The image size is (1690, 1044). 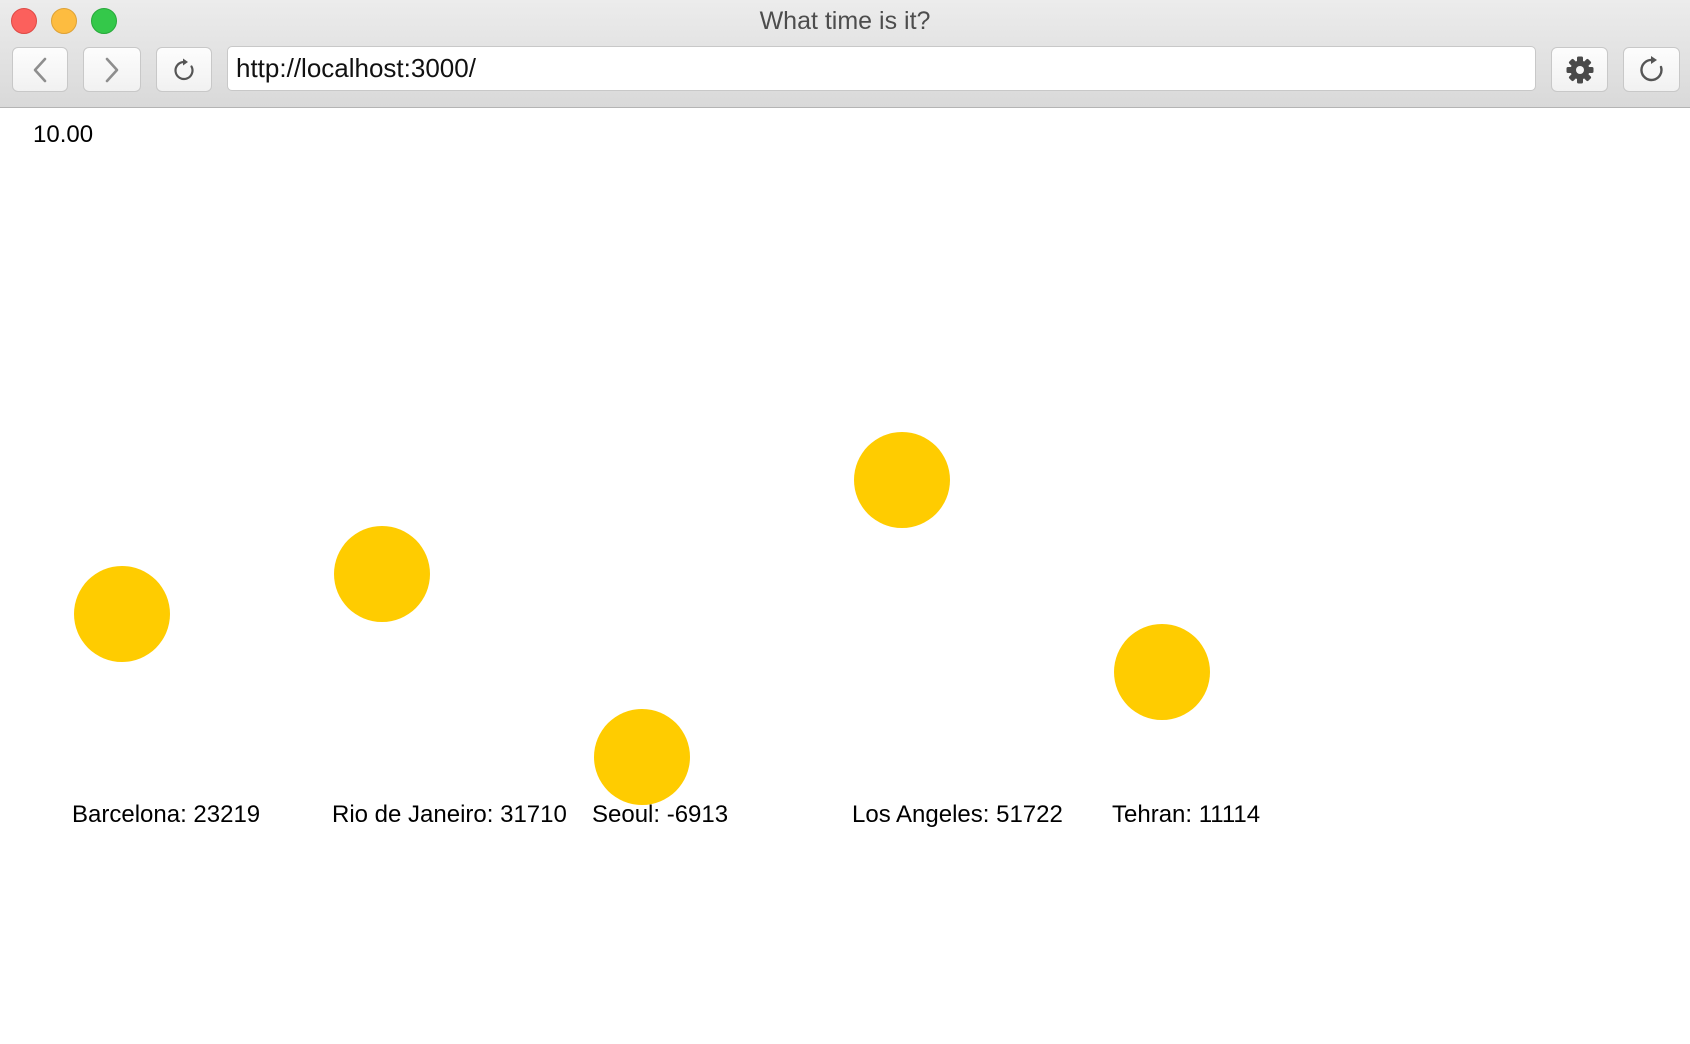 I want to click on time-counter: 10.00, so click(x=63, y=134).